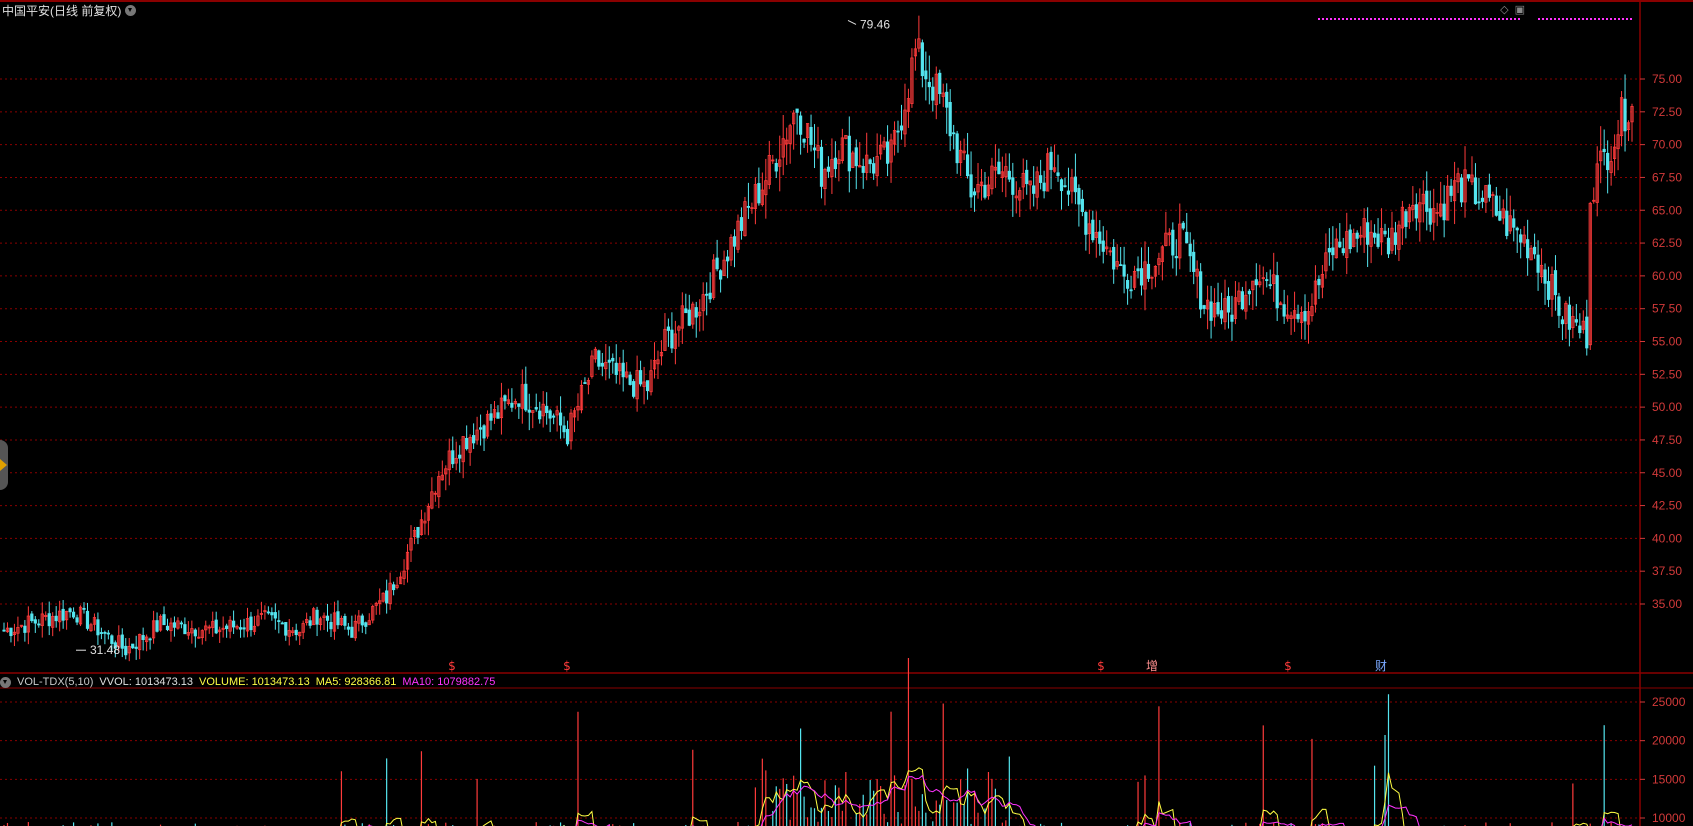 This screenshot has width=1693, height=826. I want to click on event-marker: $, so click(452, 666).